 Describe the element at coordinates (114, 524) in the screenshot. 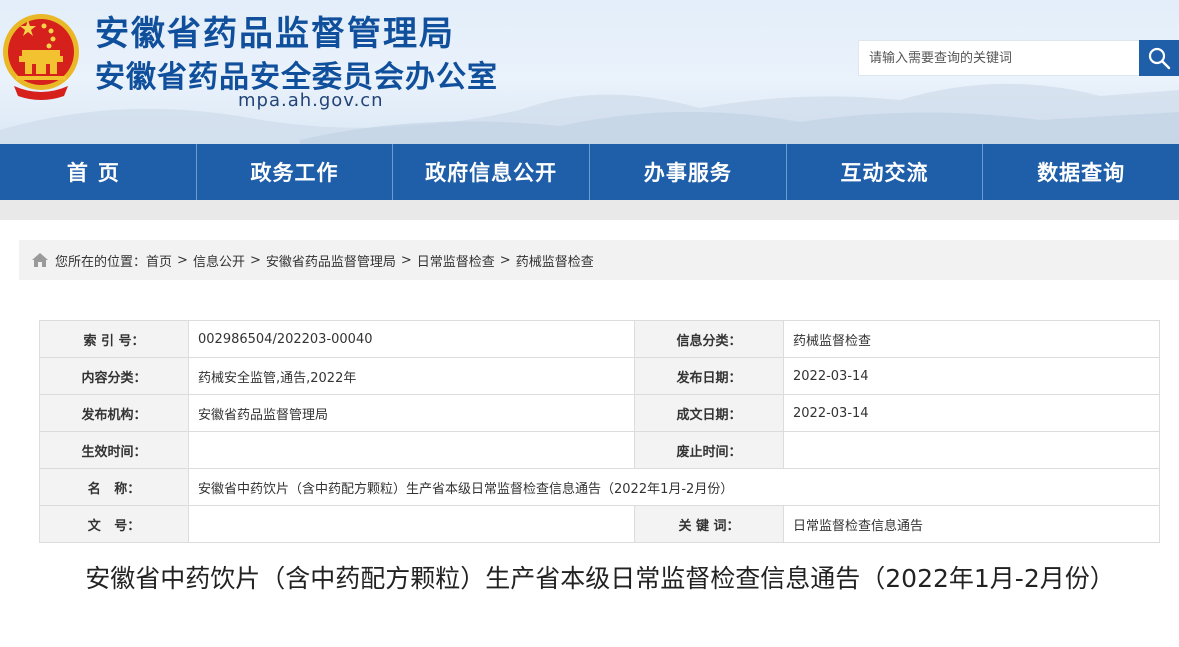

I see `document-number-label: 文 号：` at that location.